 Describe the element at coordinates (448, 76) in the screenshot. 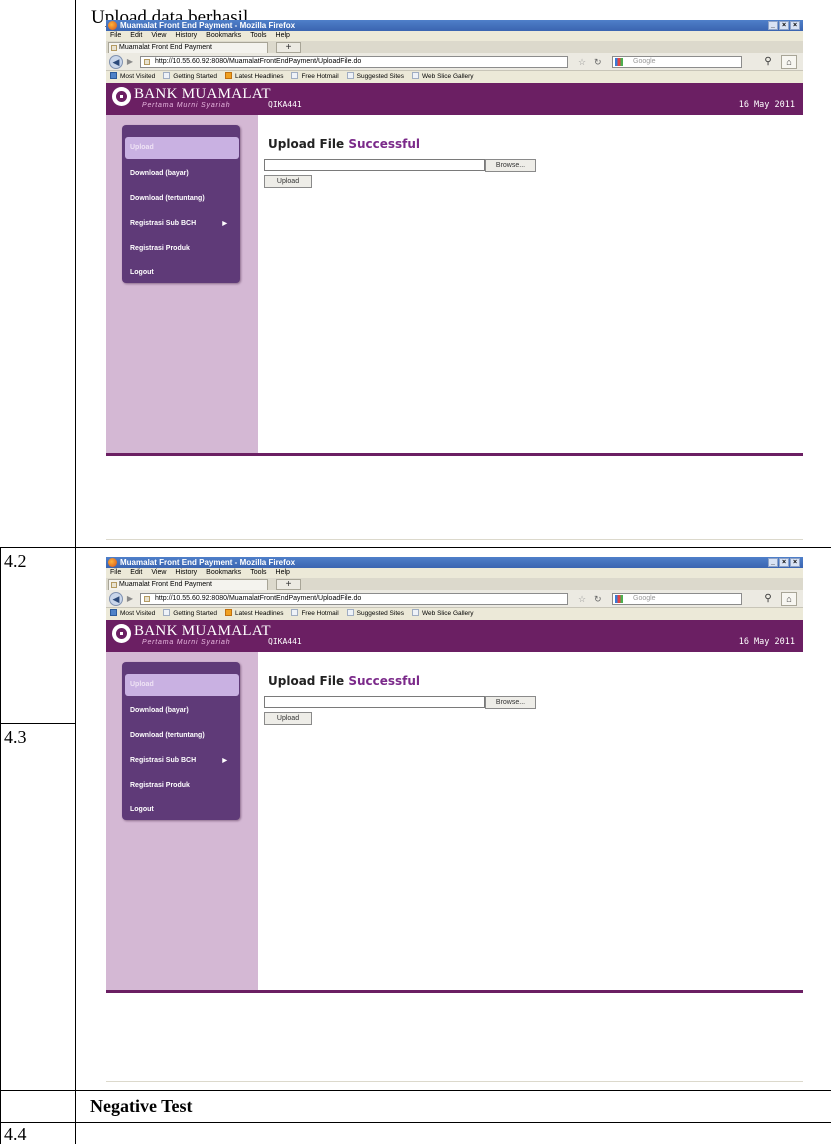

I see `bookmark-label: Web Slice Gallery` at that location.